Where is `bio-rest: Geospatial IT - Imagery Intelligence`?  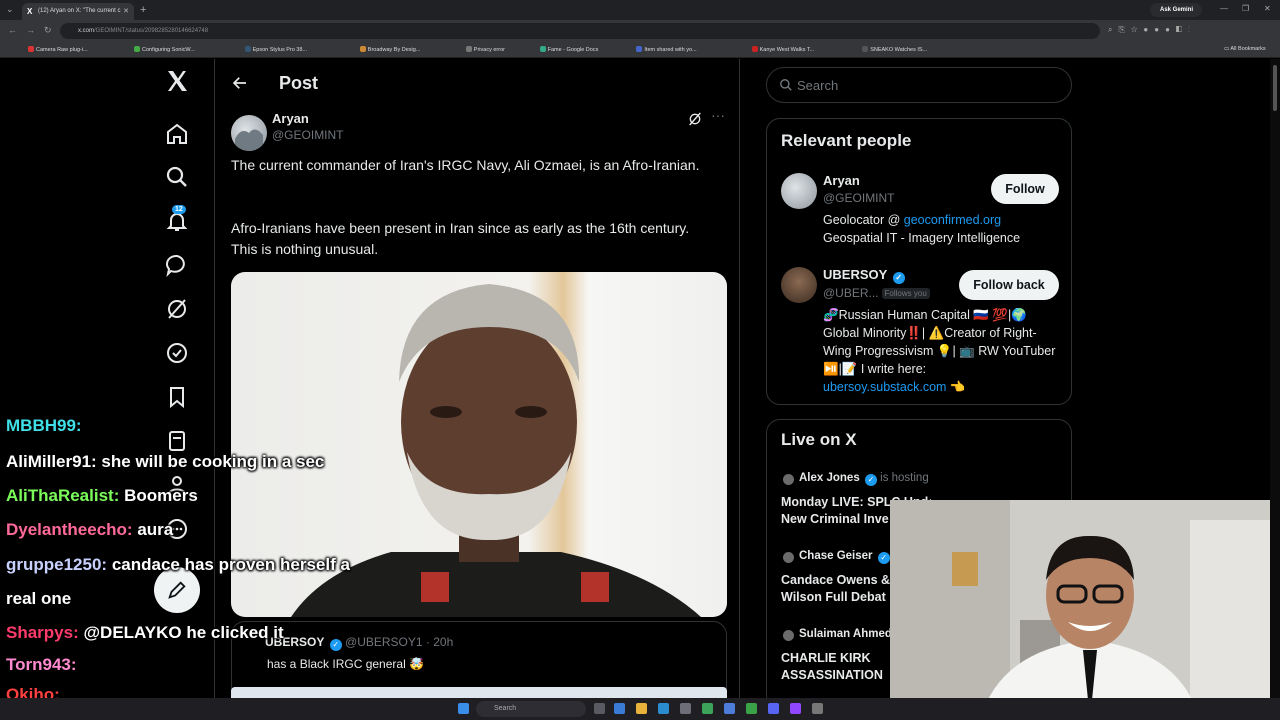 bio-rest: Geospatial IT - Imagery Intelligence is located at coordinates (922, 238).